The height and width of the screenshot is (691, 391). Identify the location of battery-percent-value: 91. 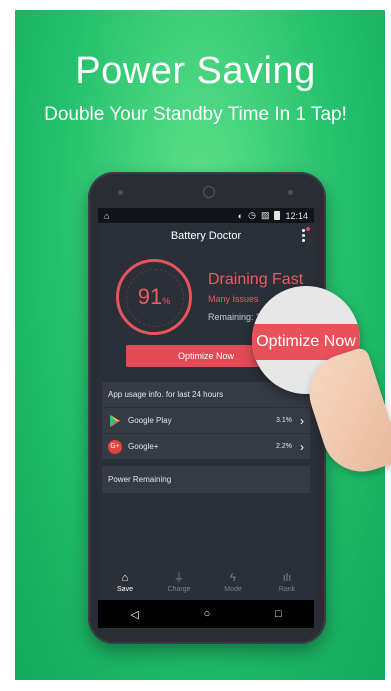
(150, 296).